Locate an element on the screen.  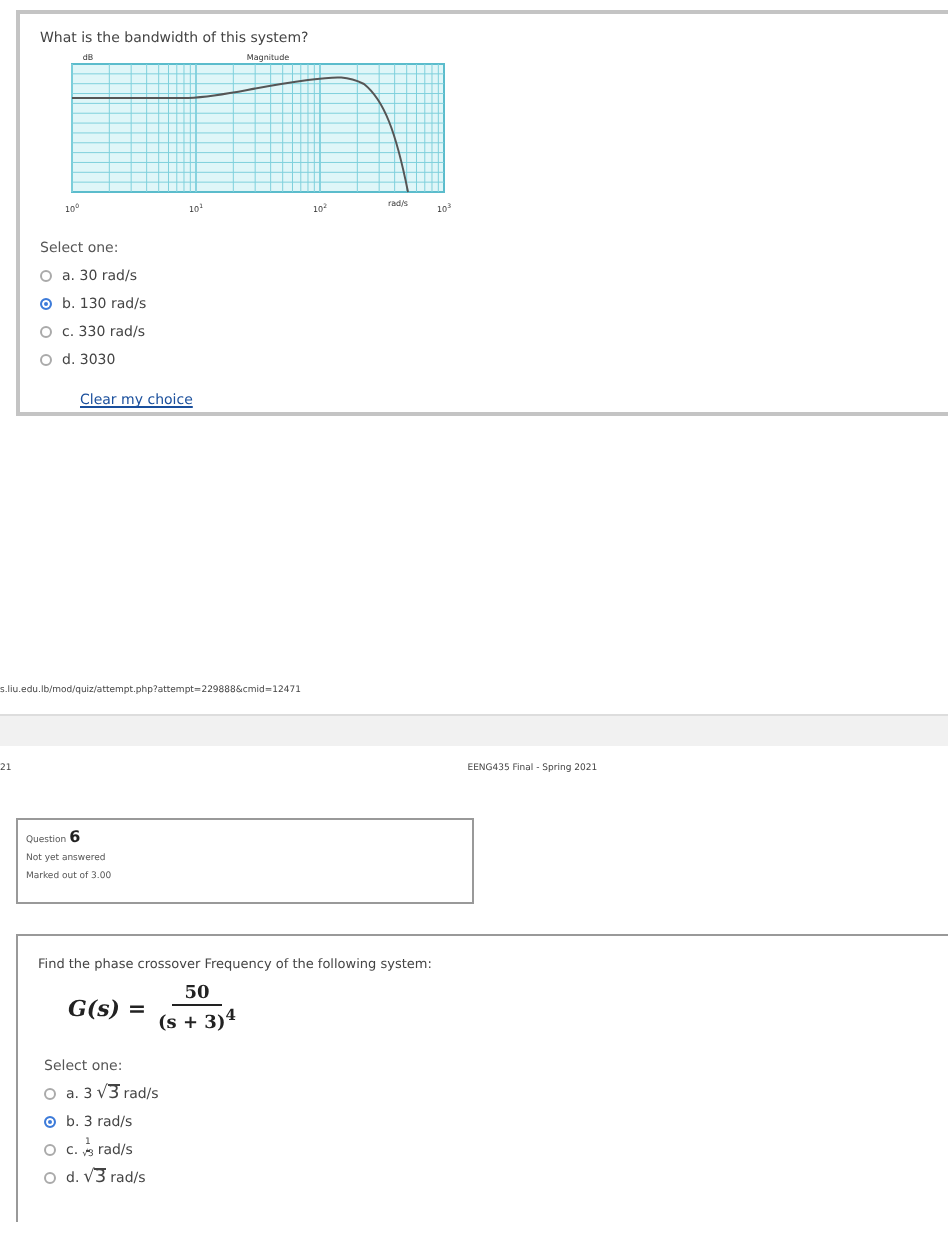
transfer-function-fraction: 50 (s + 3)$^{4}$ is located at coordinates (197, 1009).